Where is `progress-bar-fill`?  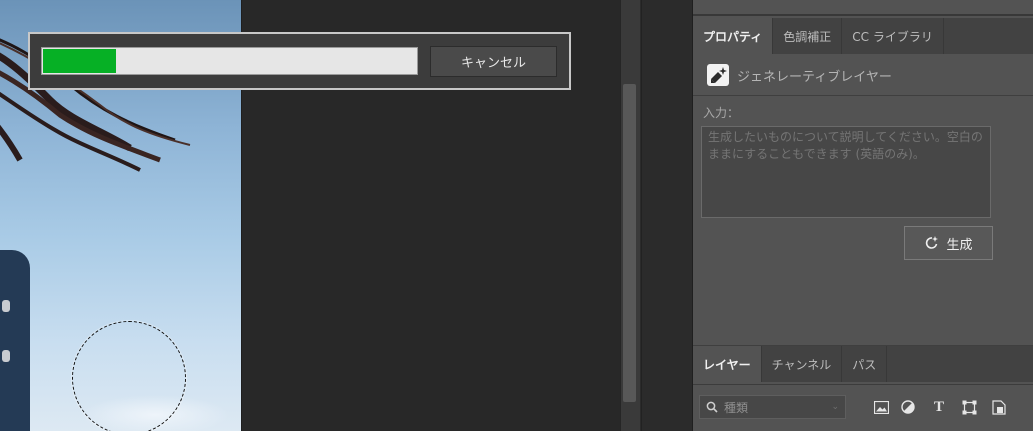 progress-bar-fill is located at coordinates (79, 61).